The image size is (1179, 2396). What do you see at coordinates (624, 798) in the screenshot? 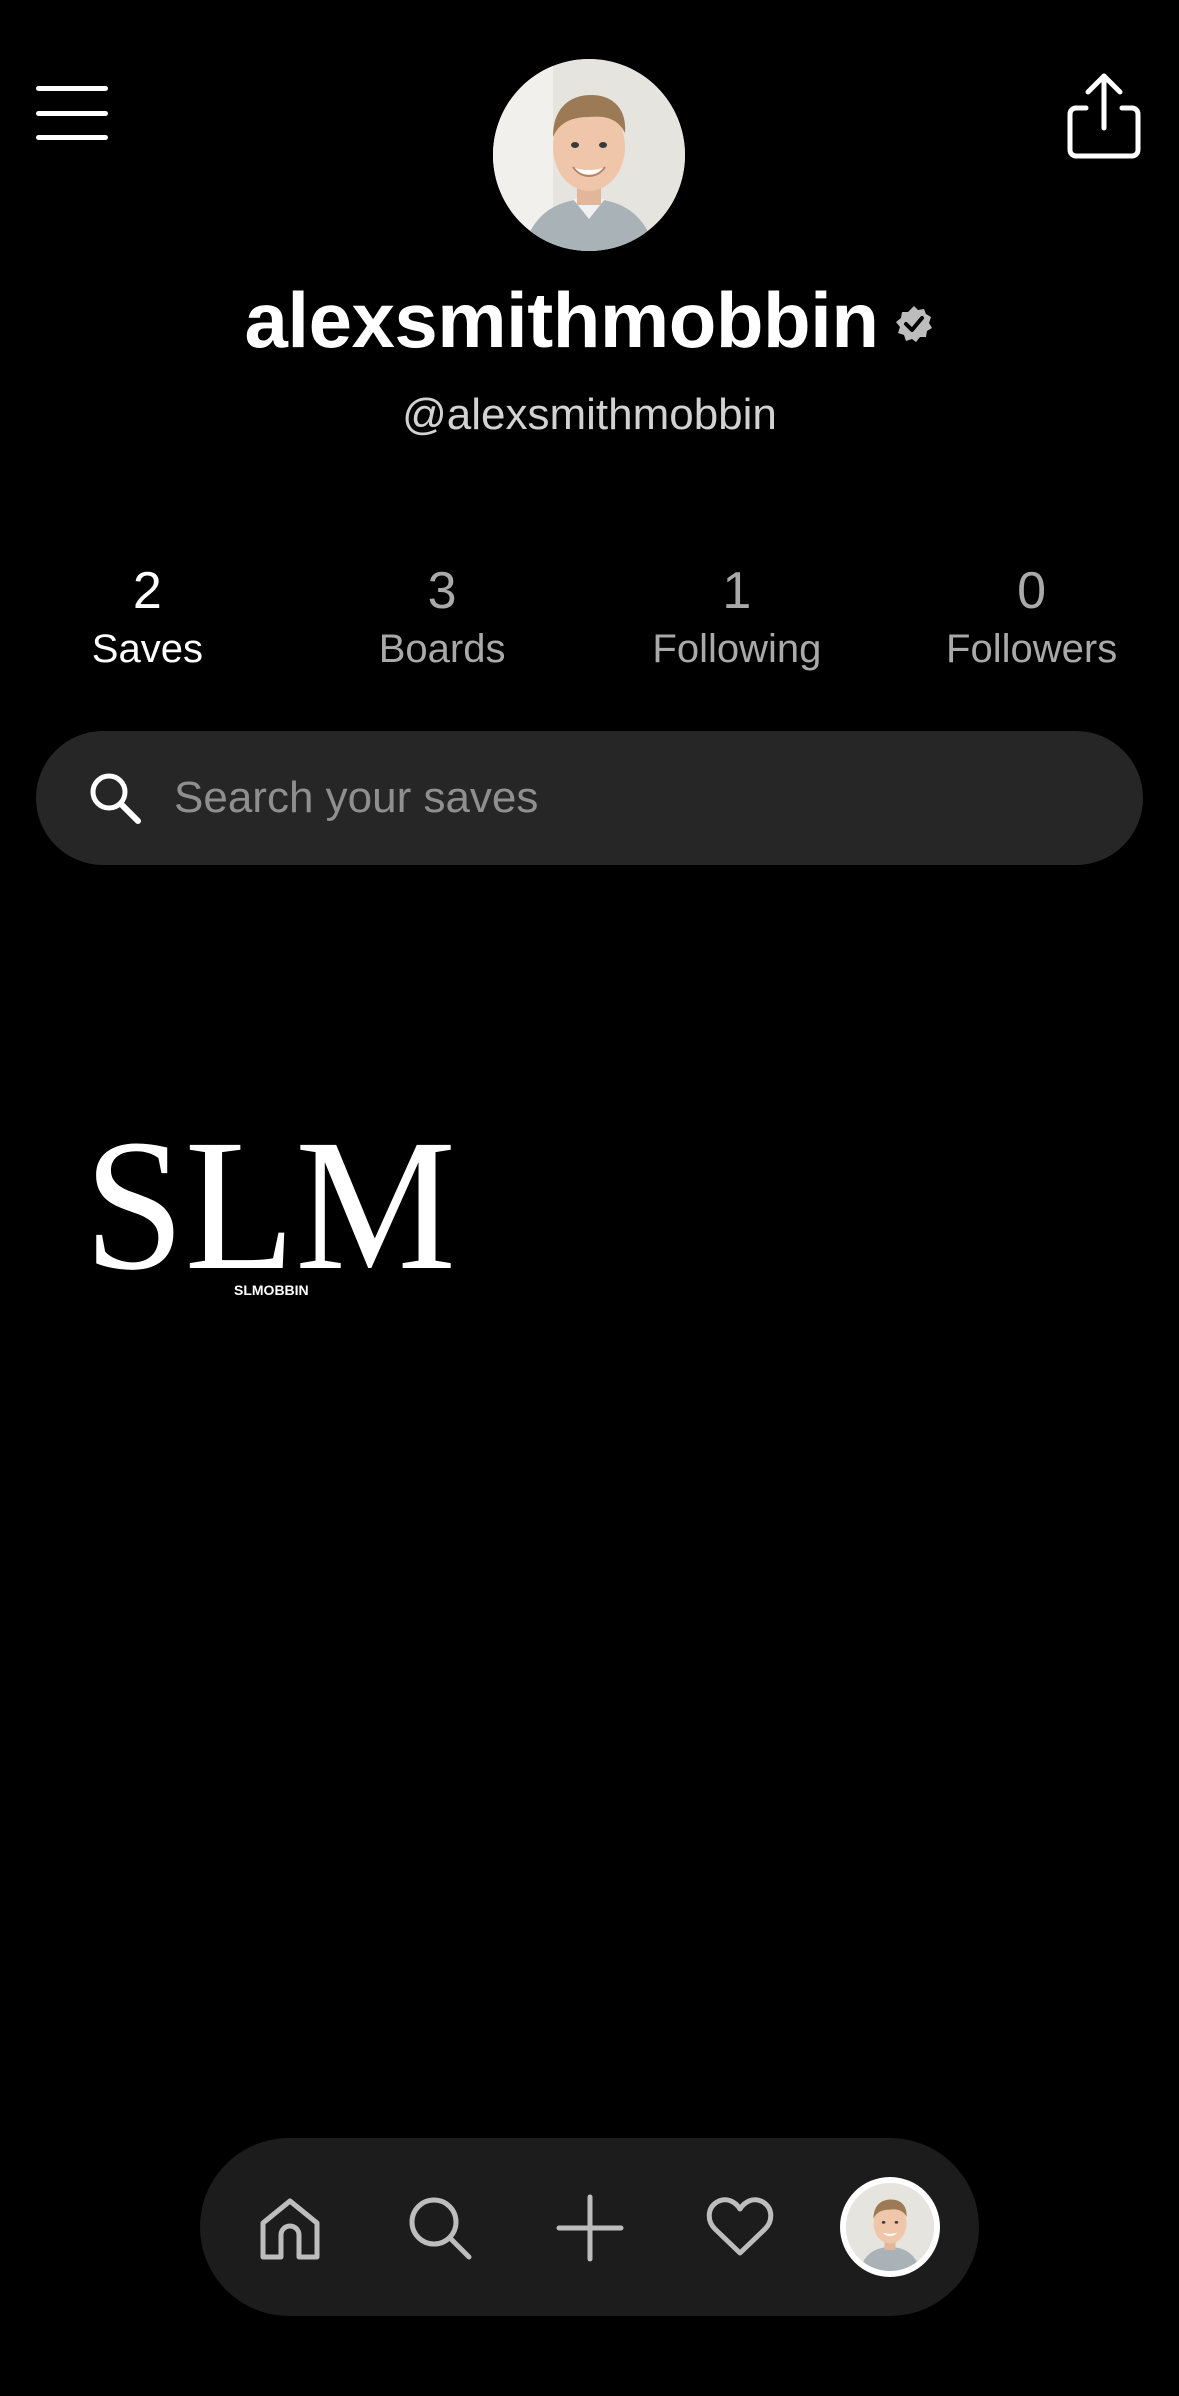
I see `search-input` at bounding box center [624, 798].